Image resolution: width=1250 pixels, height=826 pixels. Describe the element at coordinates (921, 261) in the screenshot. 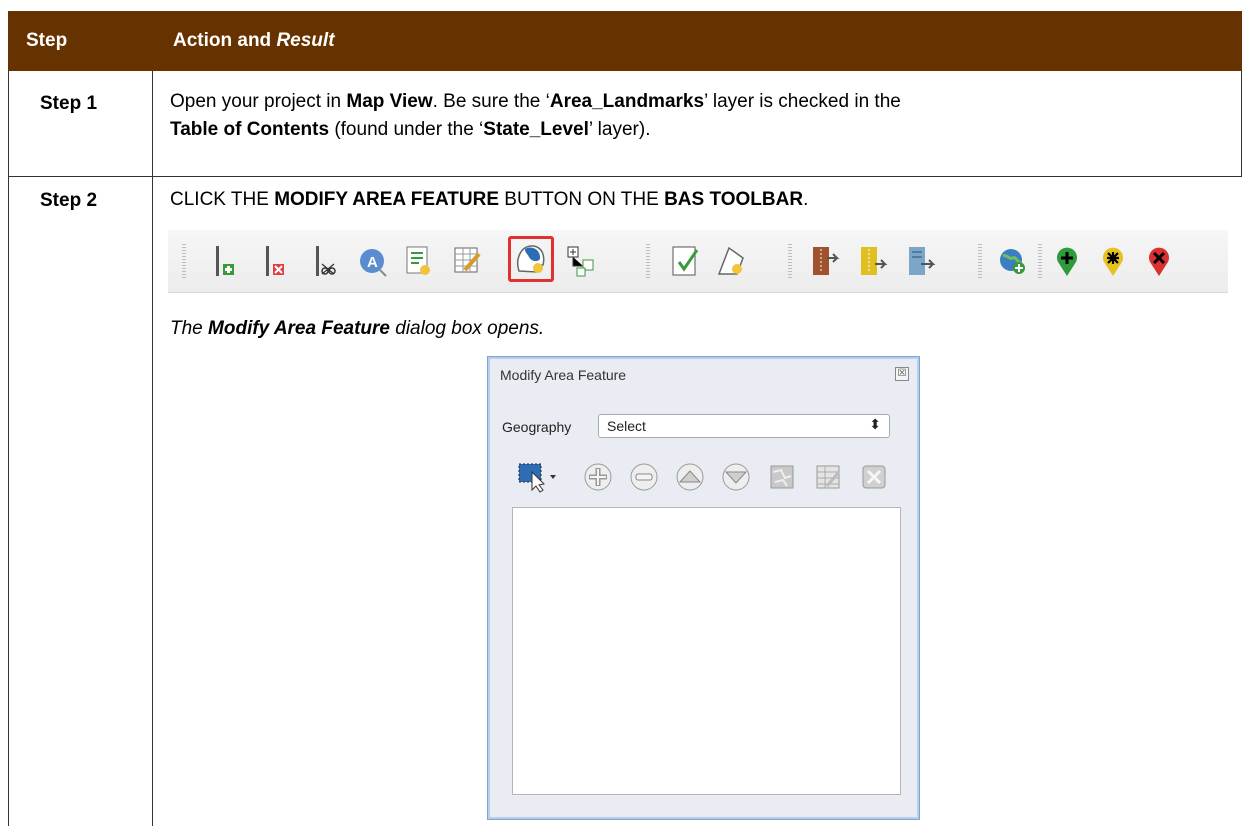

I see `map-export-icon` at that location.